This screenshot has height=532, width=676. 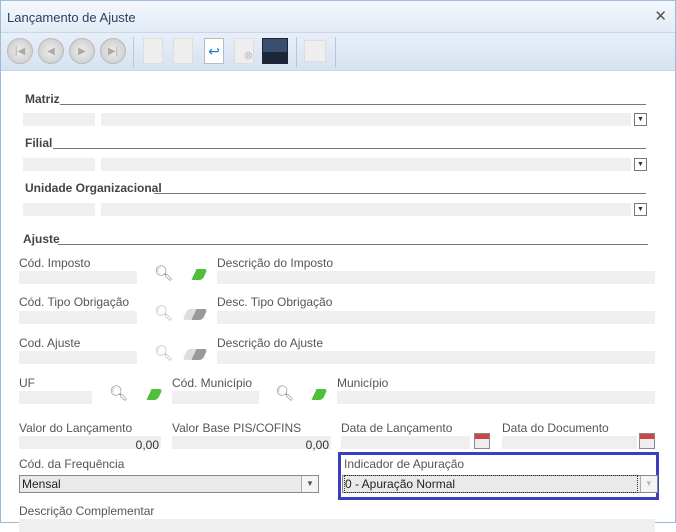 I want to click on delete-document-icon: ⊗, so click(x=244, y=51).